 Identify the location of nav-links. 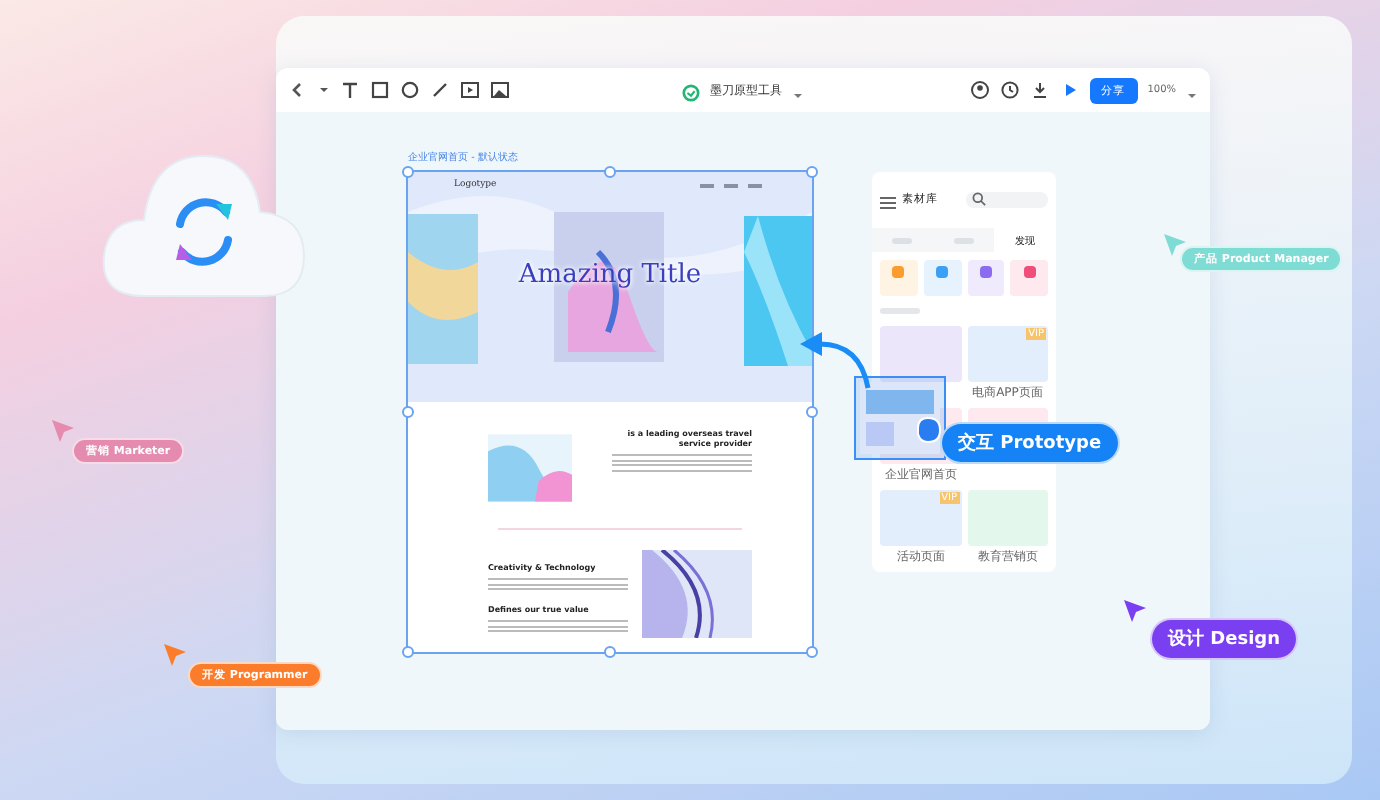
(731, 185).